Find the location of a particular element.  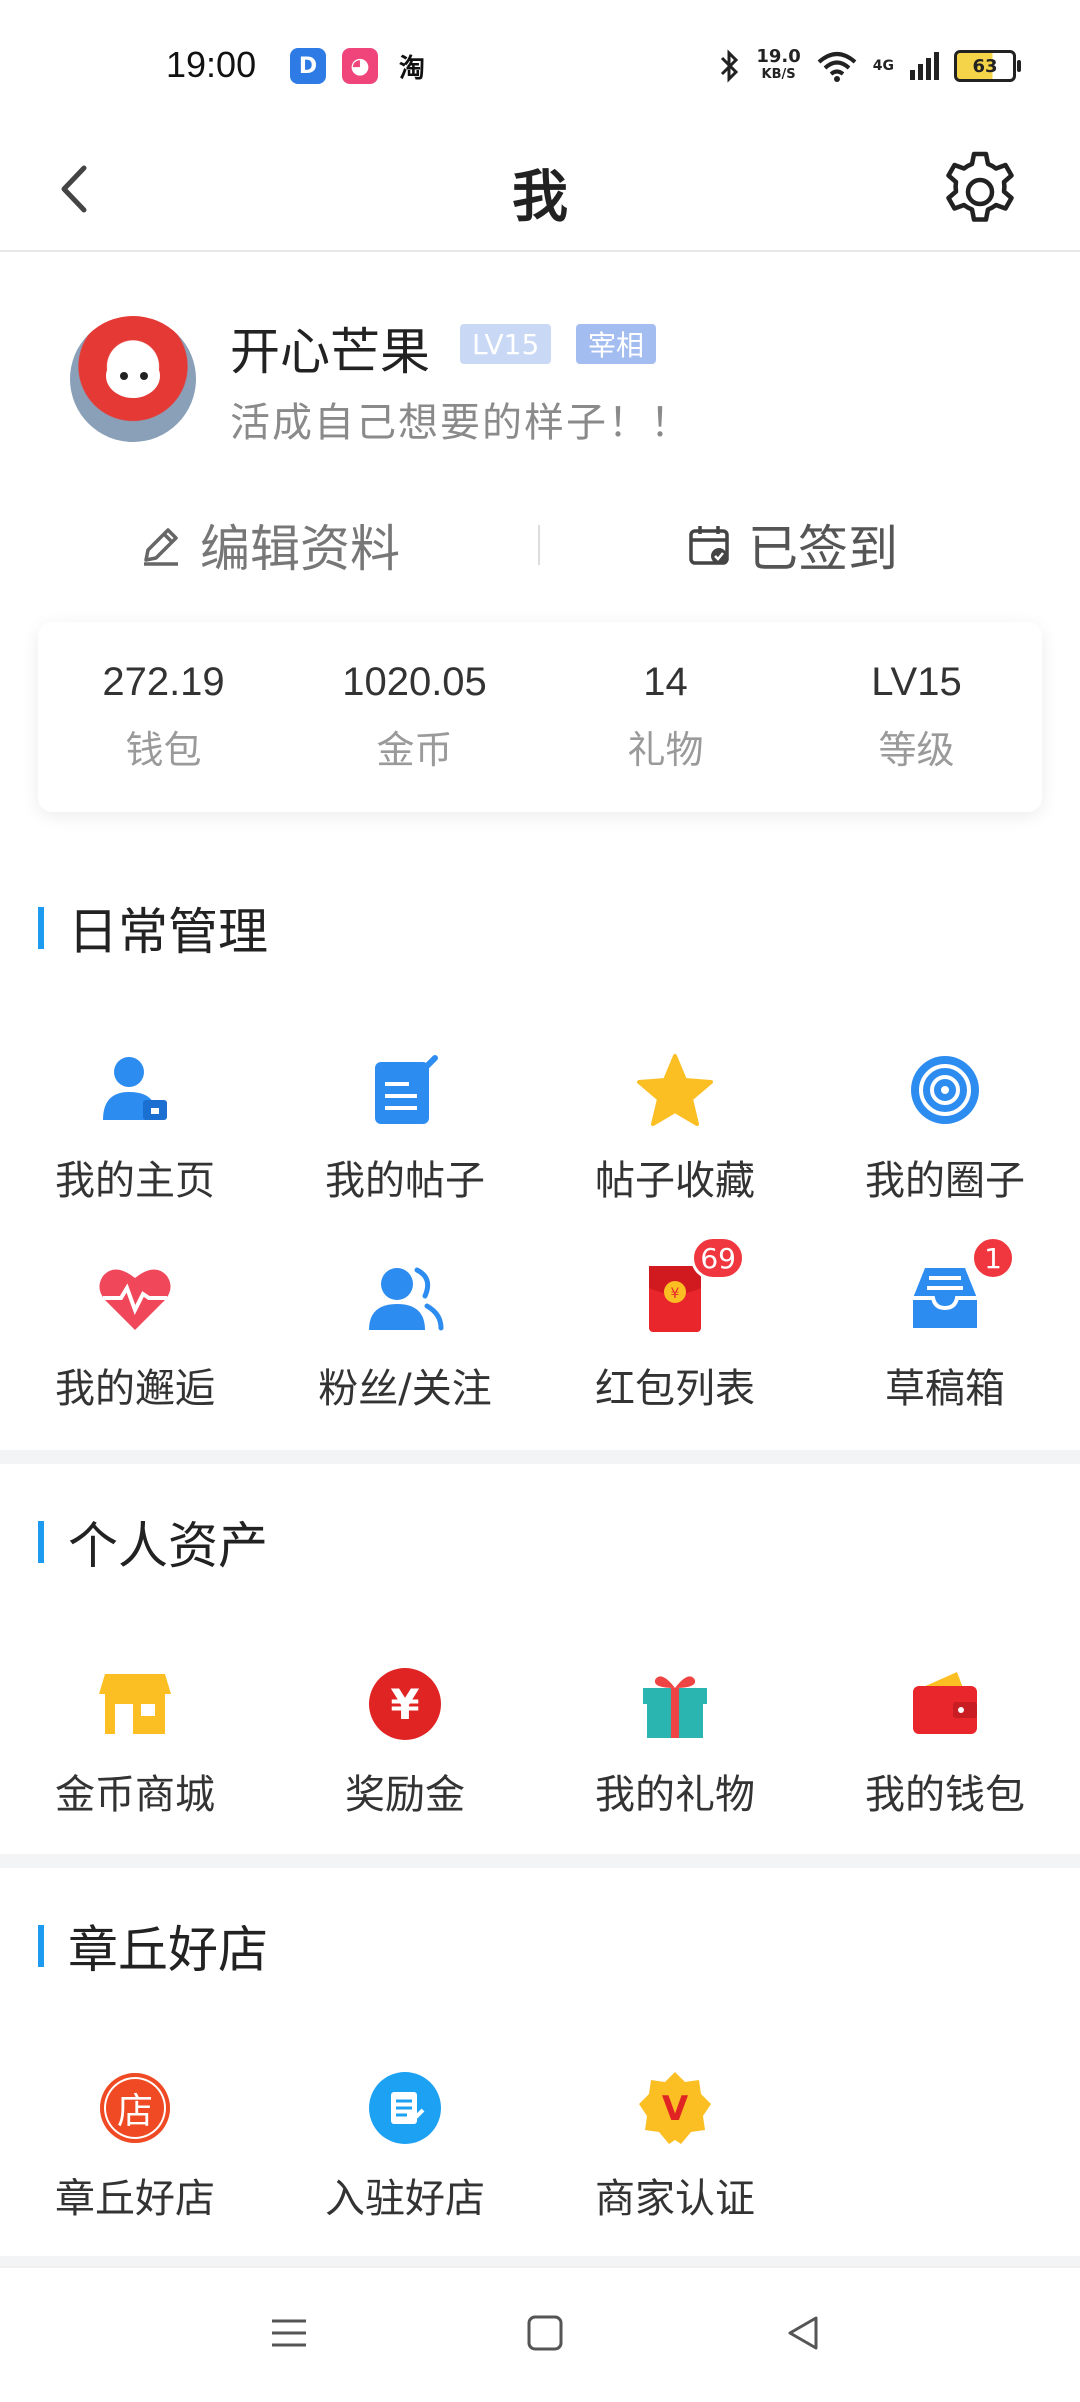

draft-box-icon is located at coordinates (945, 1298).